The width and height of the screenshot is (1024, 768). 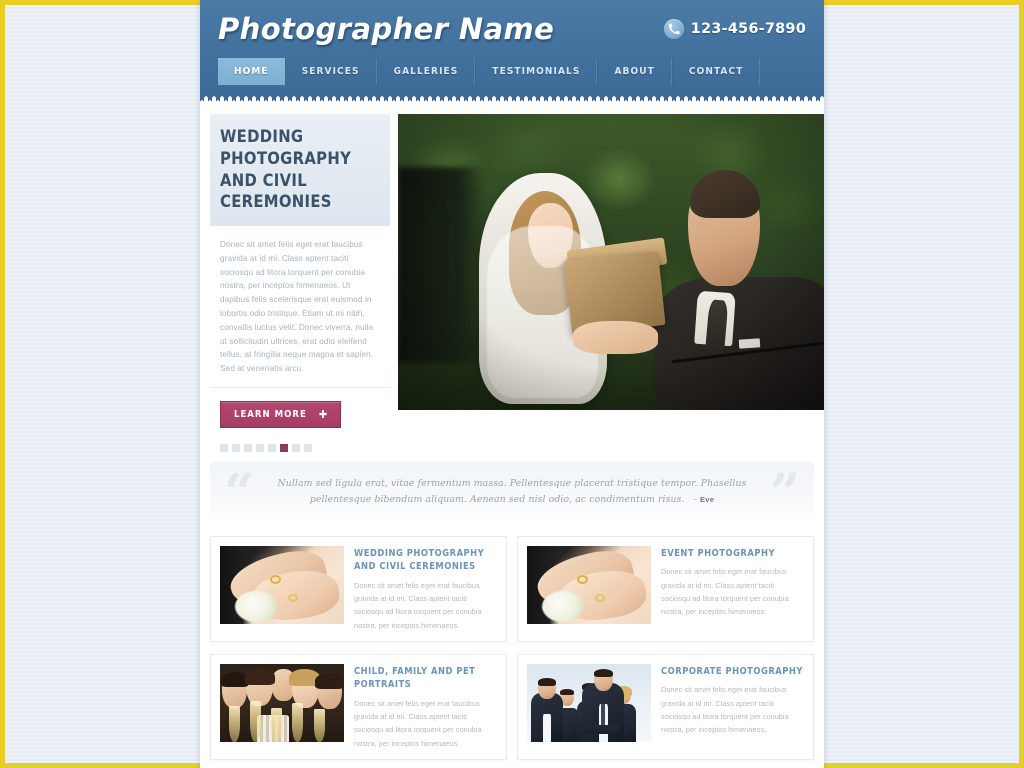 I want to click on service-card-title: CORPORATE PHOTOGRAPHY, so click(x=732, y=671).